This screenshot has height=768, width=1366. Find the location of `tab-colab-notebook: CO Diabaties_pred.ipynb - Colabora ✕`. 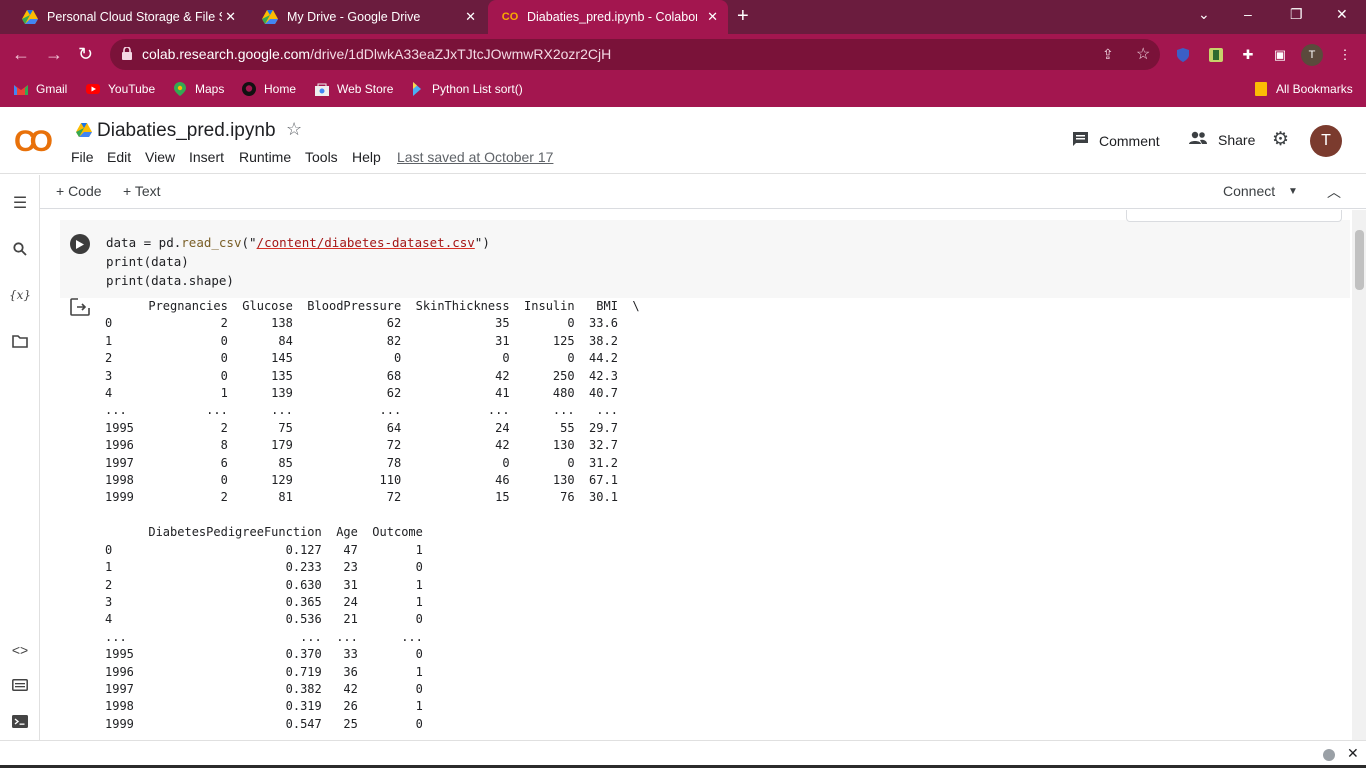

tab-colab-notebook: CO Diabaties_pred.ipynb - Colabora ✕ is located at coordinates (608, 17).